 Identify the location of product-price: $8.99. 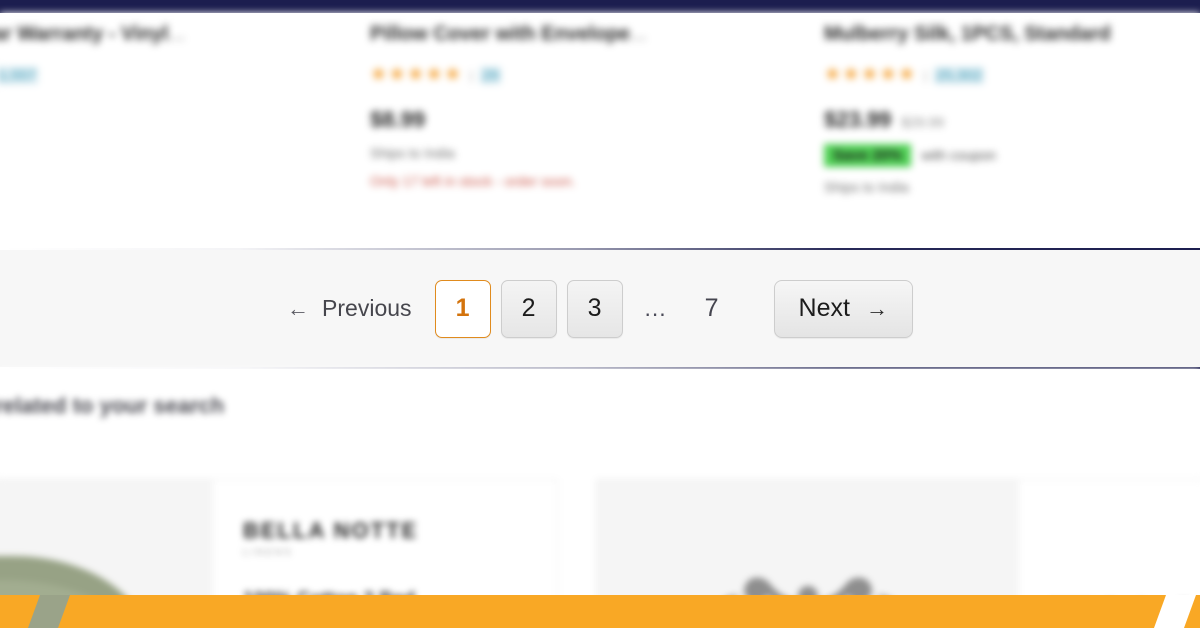
(565, 120).